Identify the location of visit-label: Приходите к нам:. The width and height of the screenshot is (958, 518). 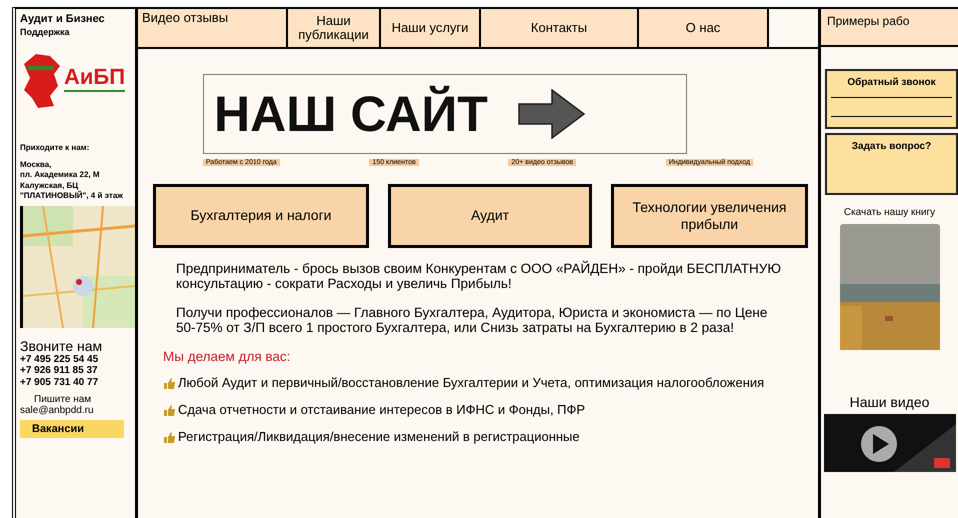
(55, 147).